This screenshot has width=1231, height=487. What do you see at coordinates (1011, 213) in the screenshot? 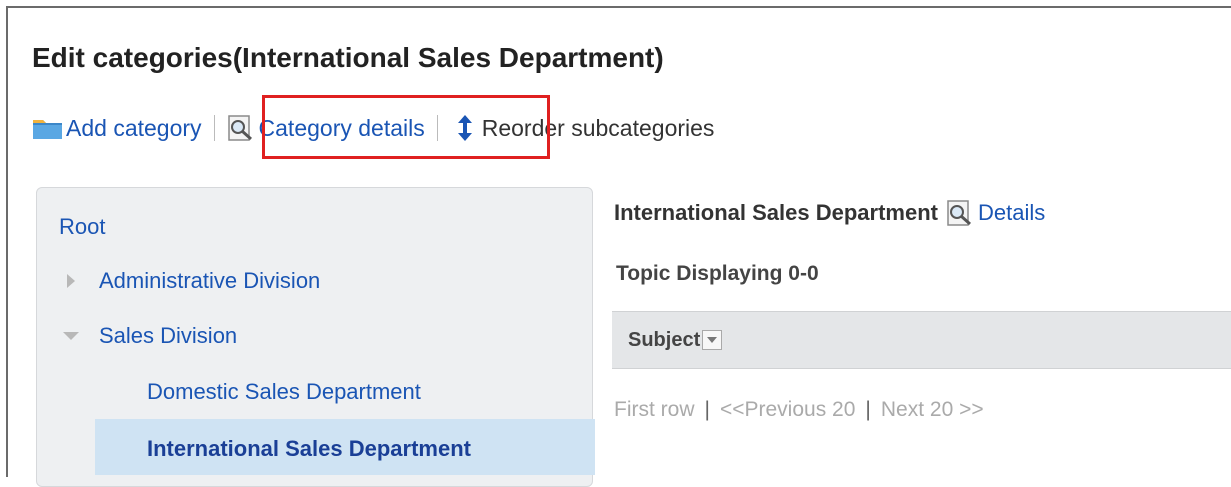
I see `details-label: Details` at bounding box center [1011, 213].